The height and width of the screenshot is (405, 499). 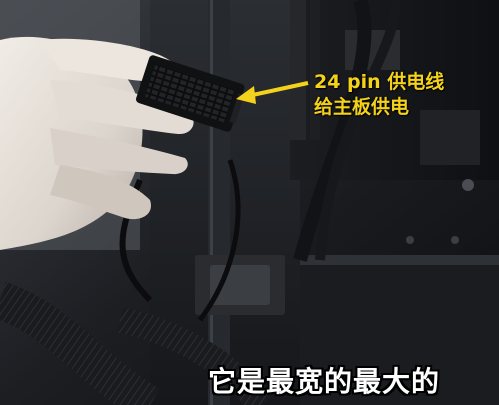 I want to click on annotation-line-1: 24 pin 供电线, so click(x=379, y=82).